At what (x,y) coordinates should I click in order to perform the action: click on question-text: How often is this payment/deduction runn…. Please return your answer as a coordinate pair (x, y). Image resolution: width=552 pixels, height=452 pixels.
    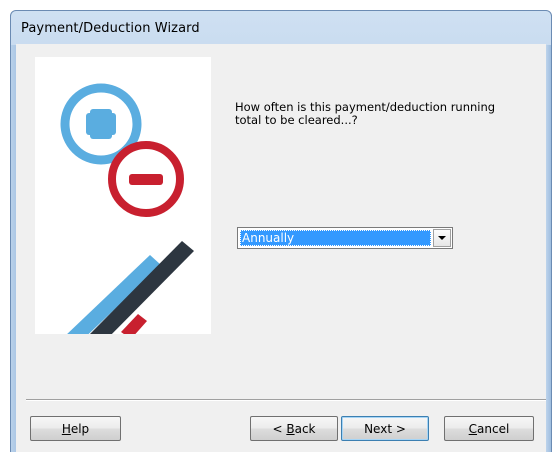
    Looking at the image, I should click on (365, 113).